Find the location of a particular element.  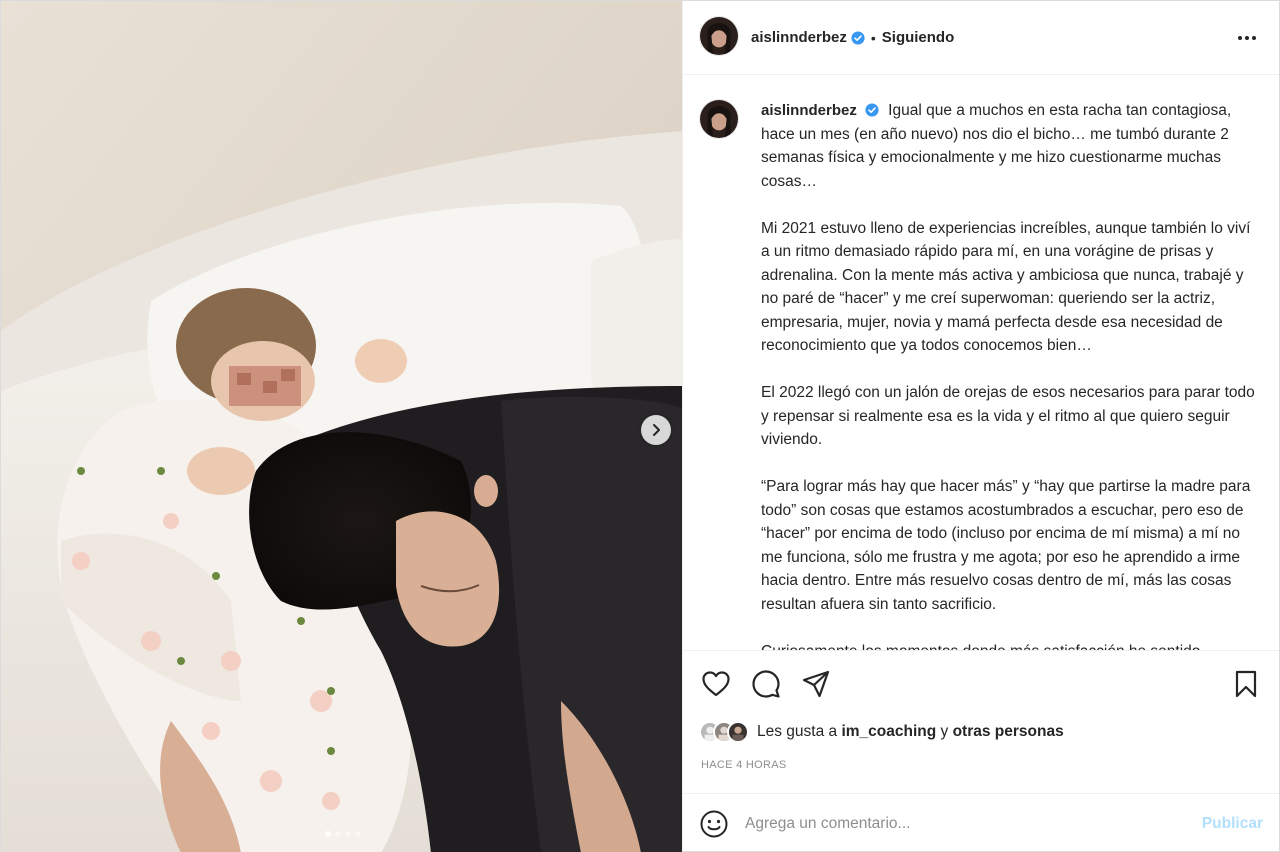

like-button is located at coordinates (716, 684).